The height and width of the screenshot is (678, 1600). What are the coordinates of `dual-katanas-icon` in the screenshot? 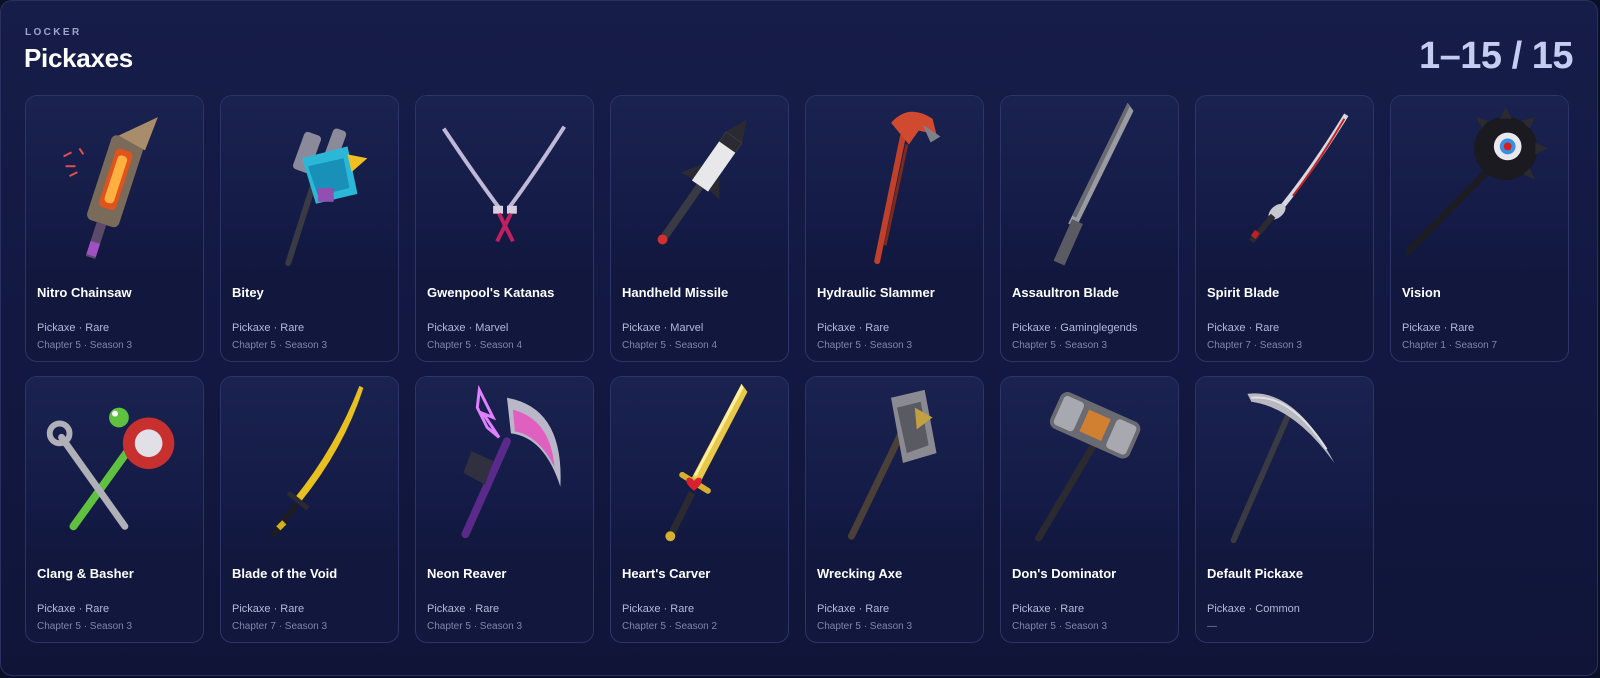 It's located at (504, 184).